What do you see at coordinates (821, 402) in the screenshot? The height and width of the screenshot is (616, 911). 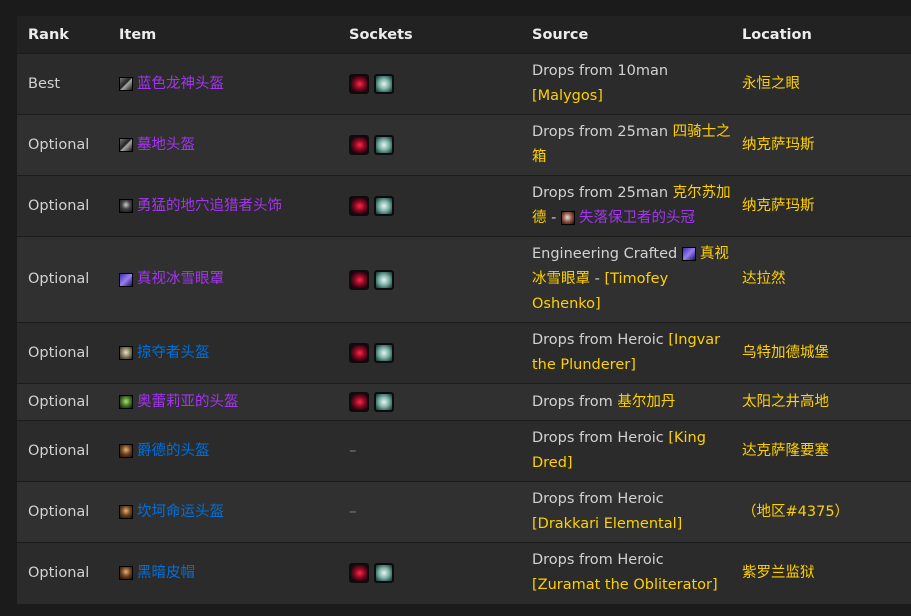 I see `location-link: 太阳之井高地` at bounding box center [821, 402].